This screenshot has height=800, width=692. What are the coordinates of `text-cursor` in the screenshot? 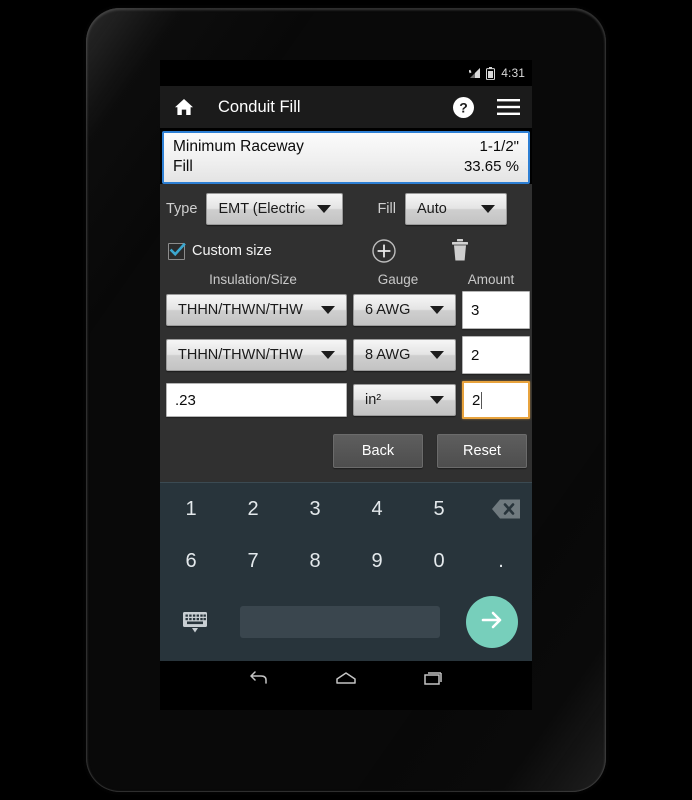 It's located at (482, 400).